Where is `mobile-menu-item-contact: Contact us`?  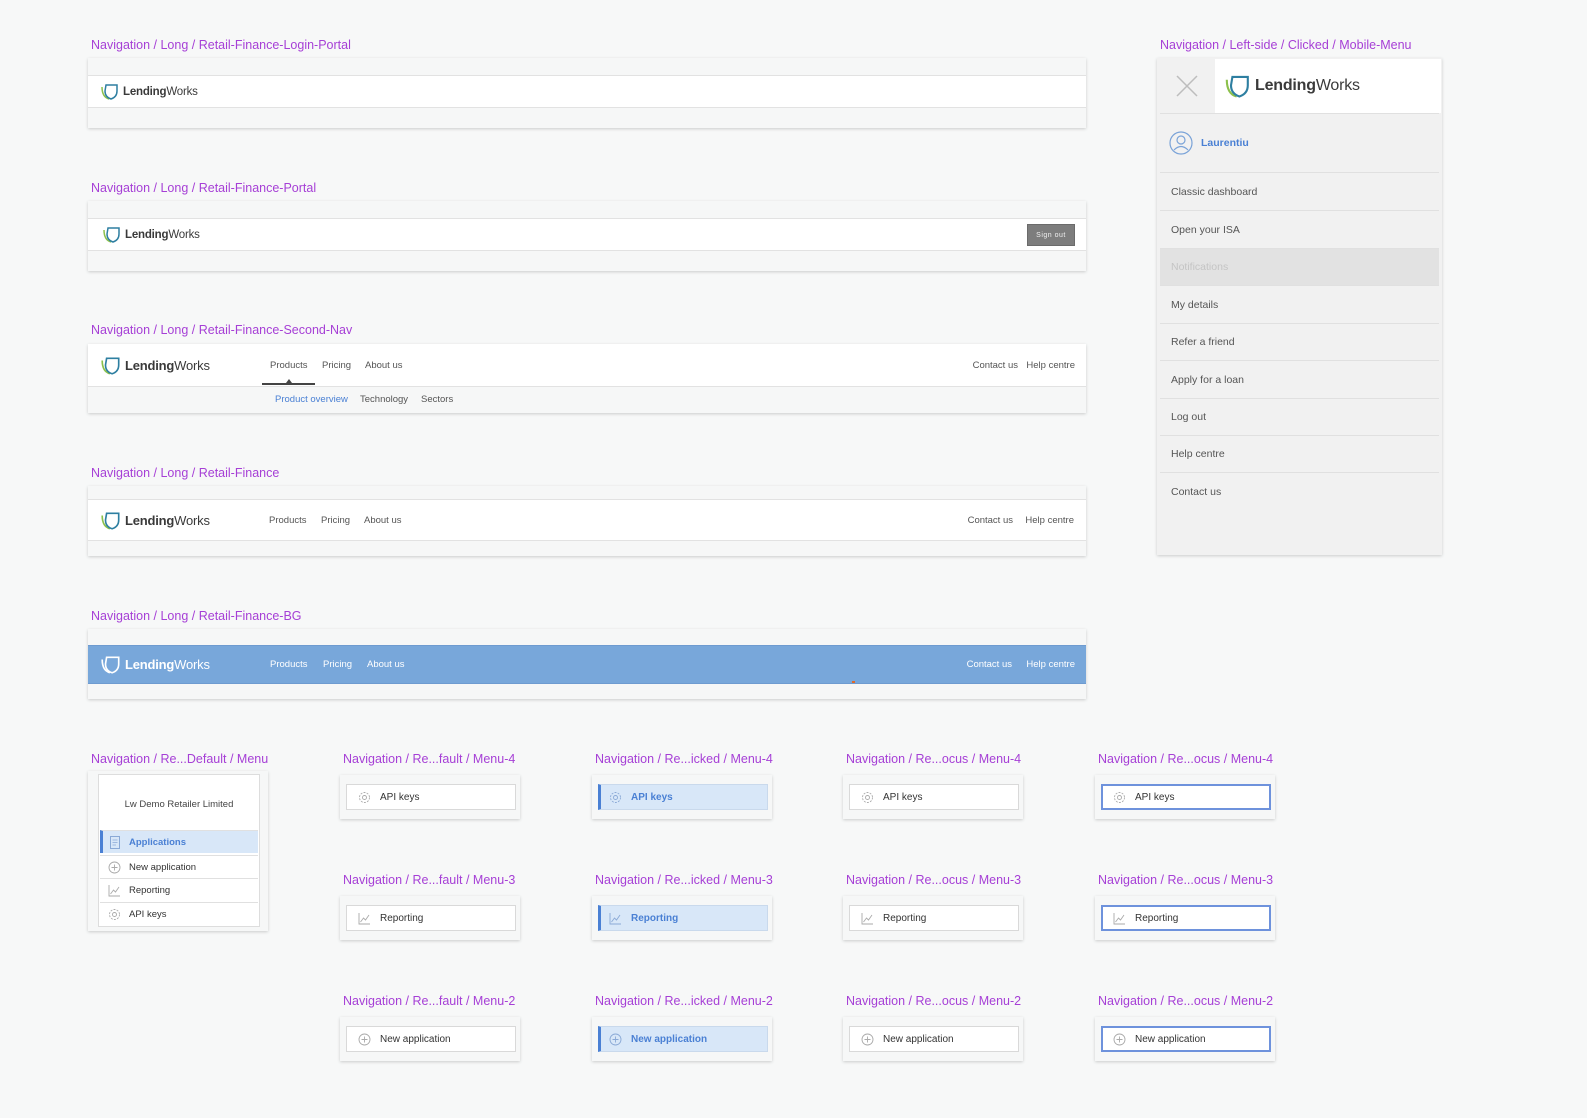 mobile-menu-item-contact: Contact us is located at coordinates (1299, 491).